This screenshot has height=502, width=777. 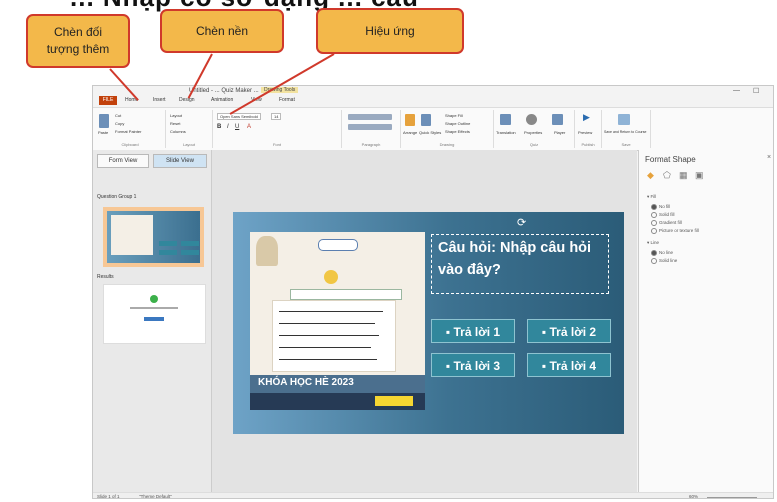 I want to click on shape-outline-button: Shape Outline, so click(x=457, y=123).